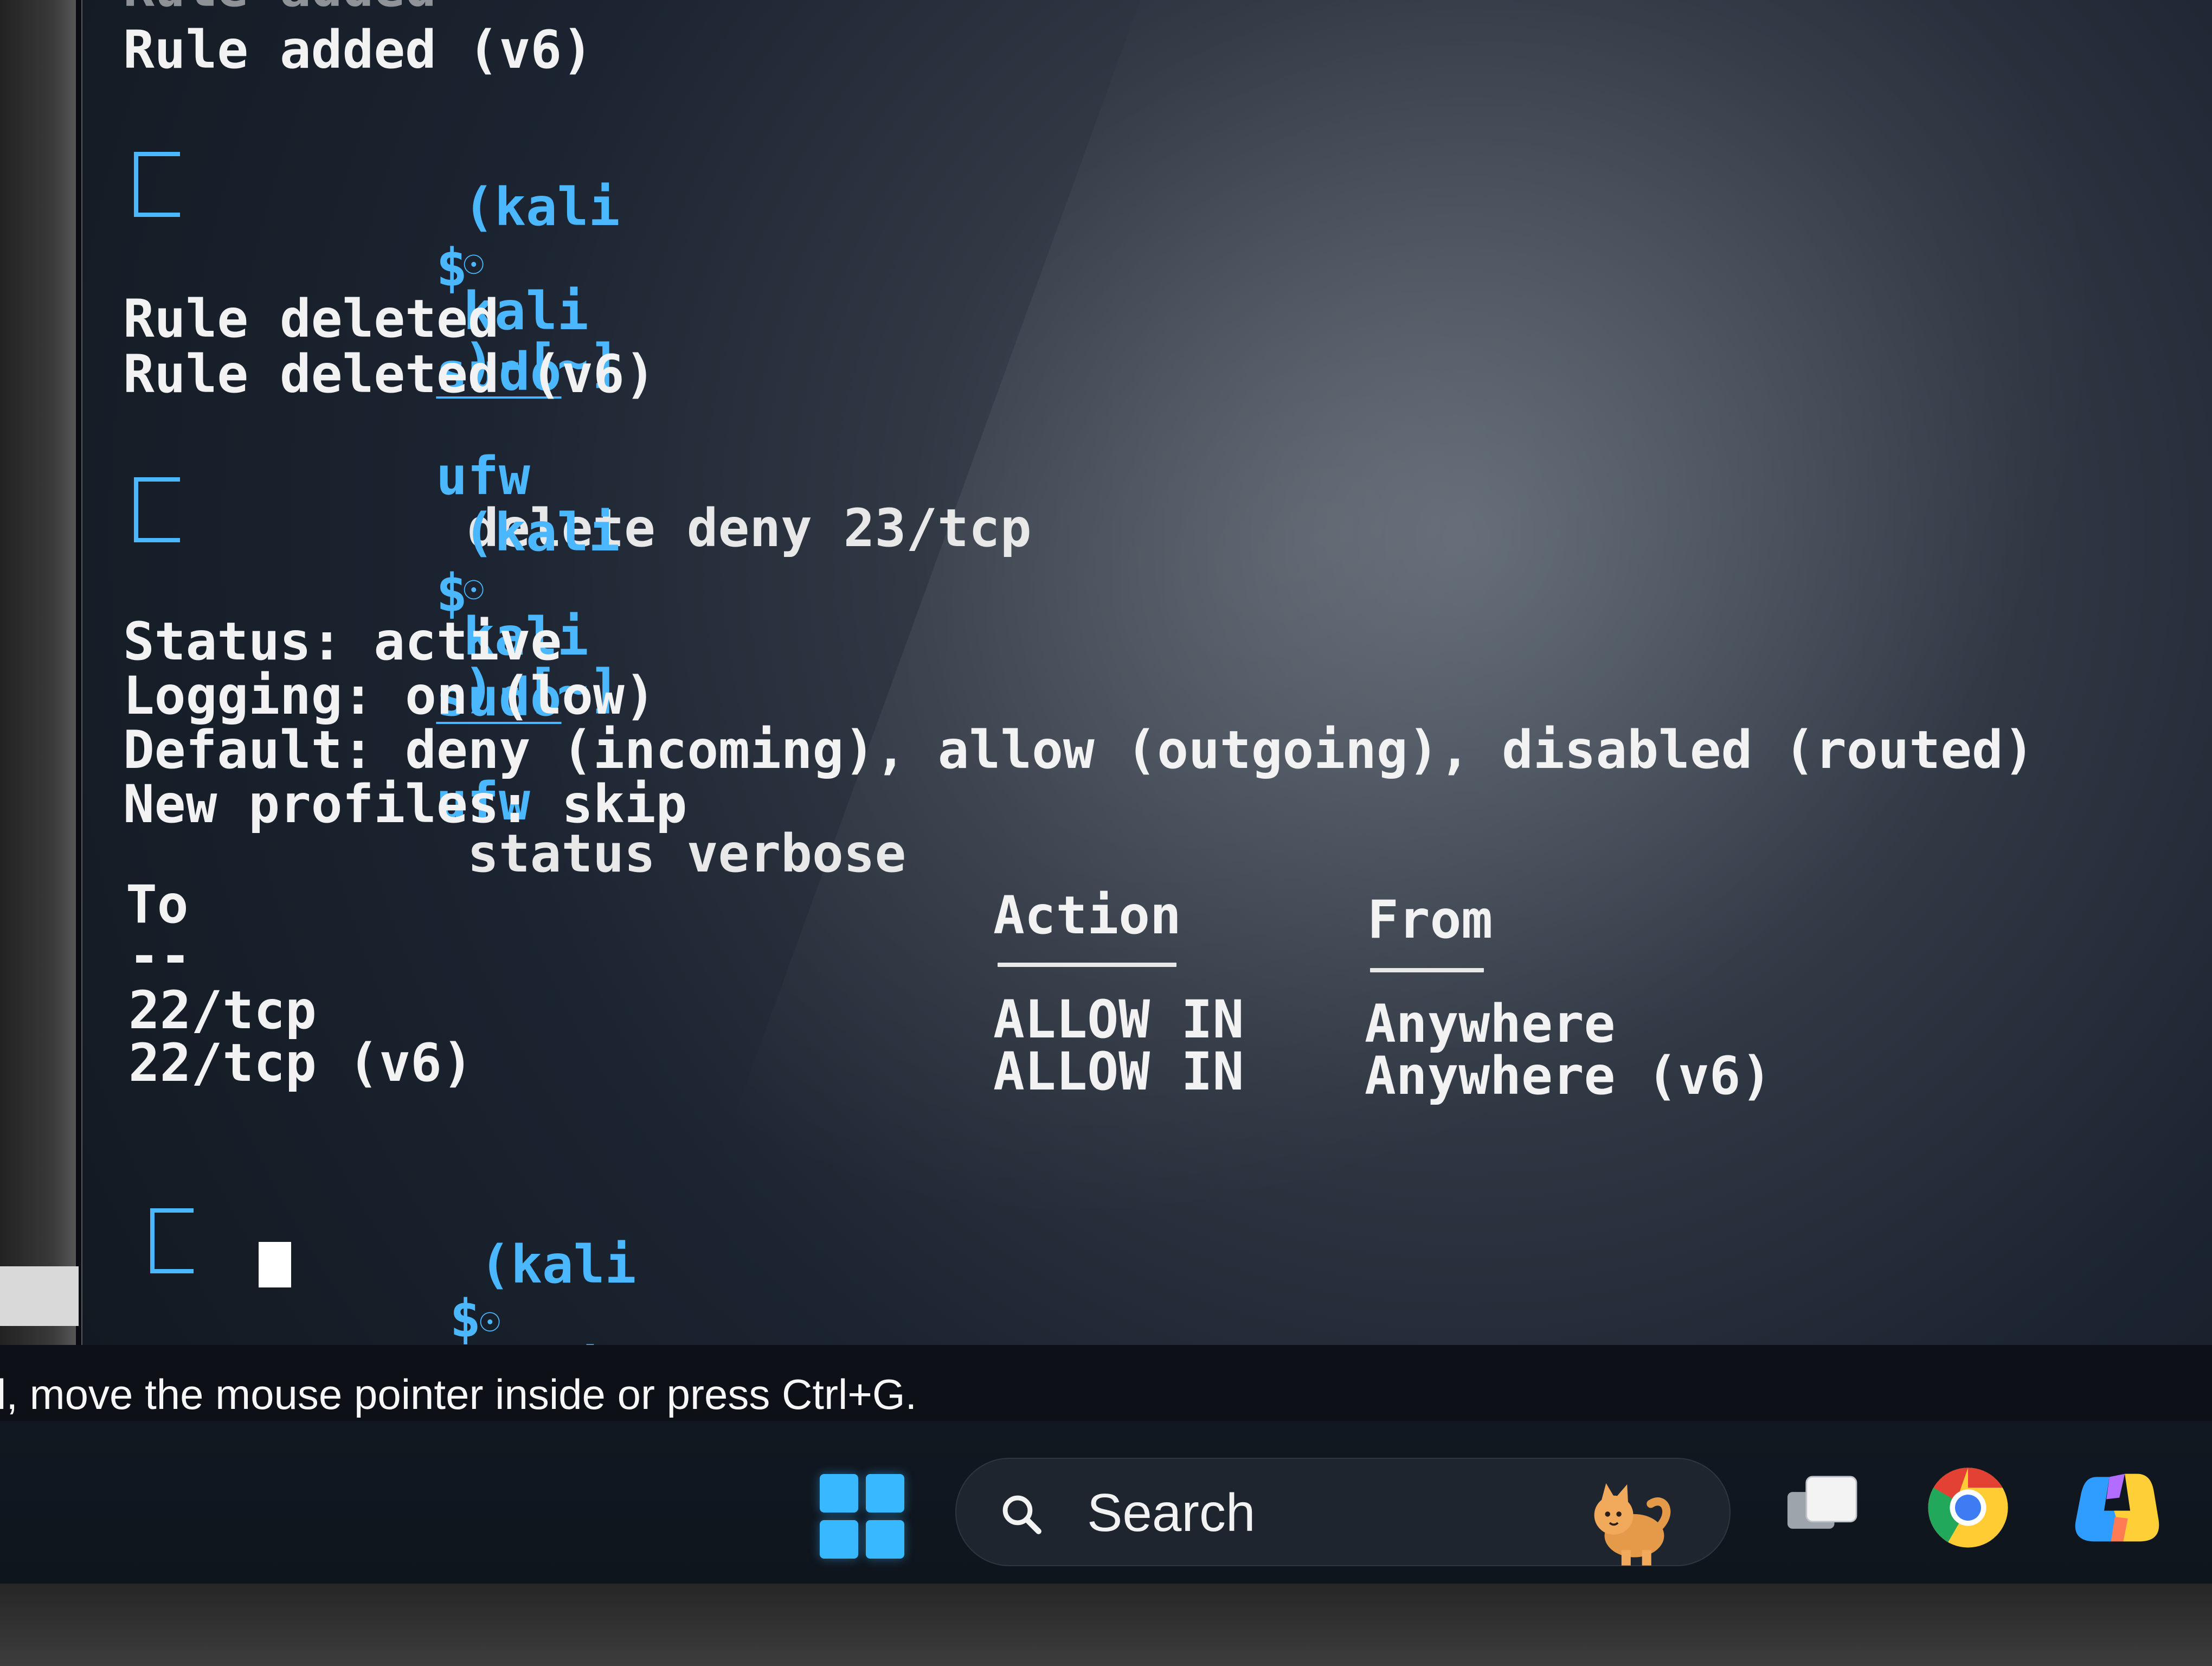  Describe the element at coordinates (1430, 919) in the screenshot. I see `table-header-from: From` at that location.